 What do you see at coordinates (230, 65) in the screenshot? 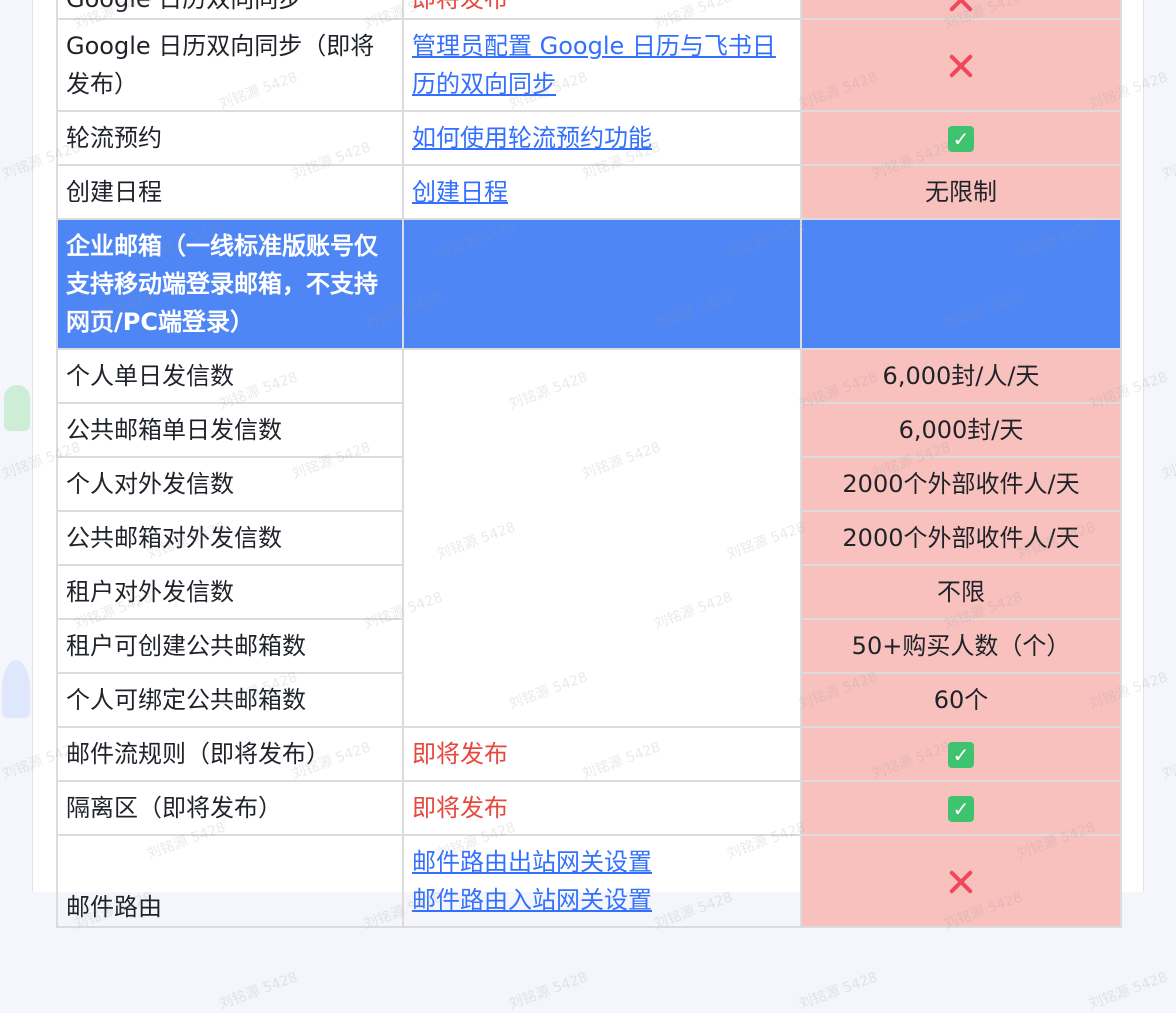
I see `feature-cell: Google 日历双向同步（即将发布）` at bounding box center [230, 65].